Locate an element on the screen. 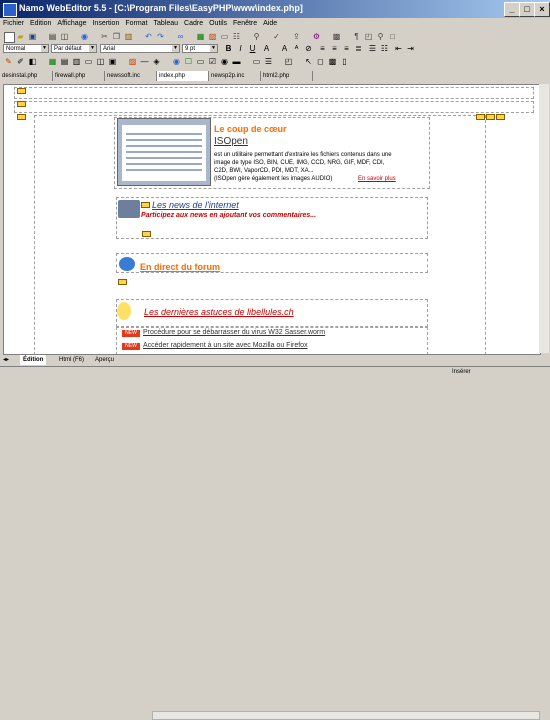 The height and width of the screenshot is (720, 550). outdent-icon: ⇤ is located at coordinates (398, 48).